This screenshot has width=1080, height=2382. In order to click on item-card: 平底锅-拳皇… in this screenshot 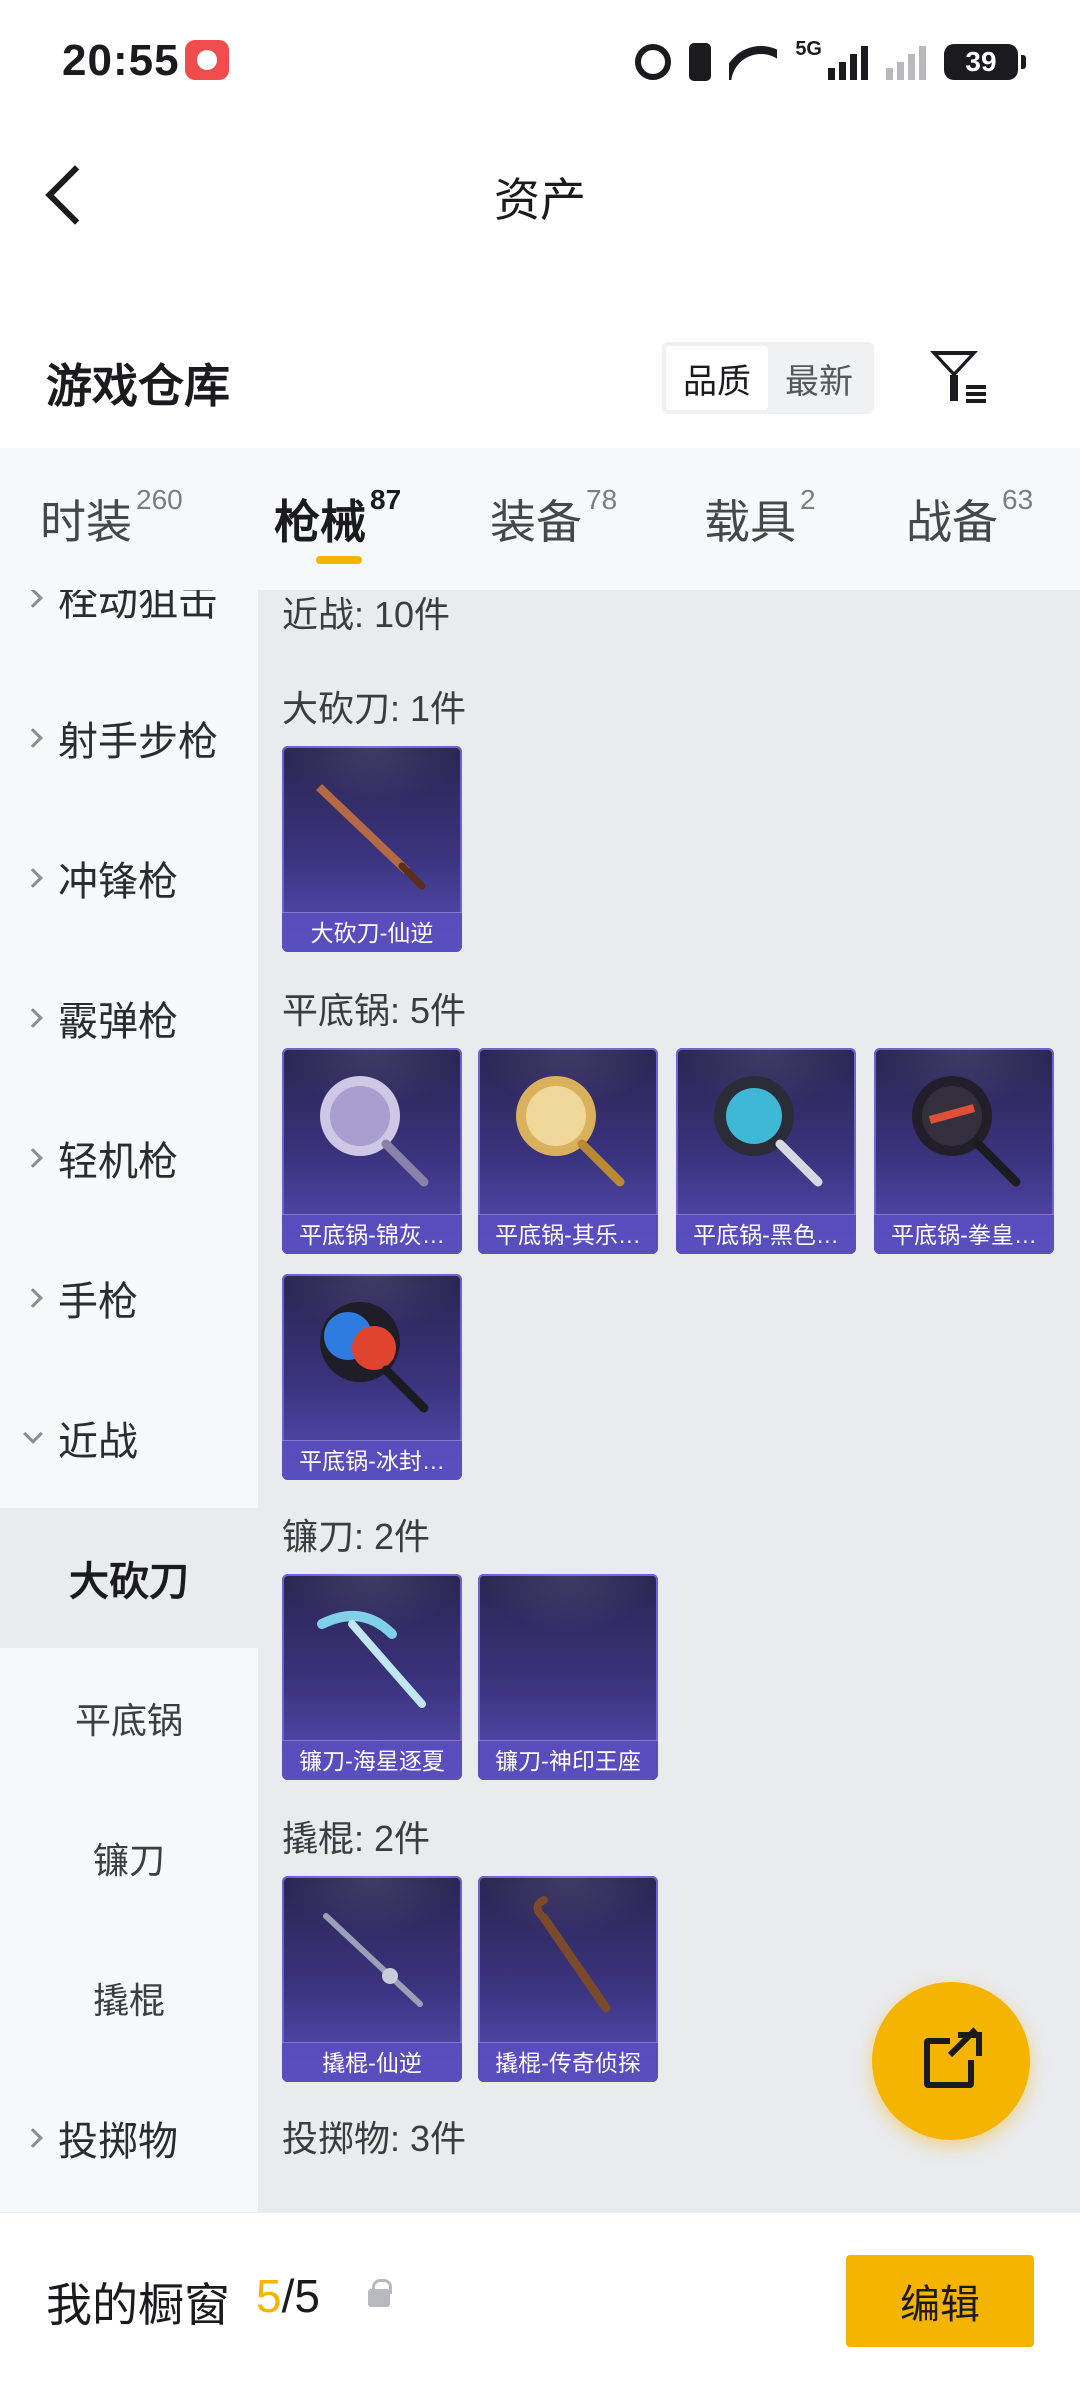, I will do `click(964, 1151)`.